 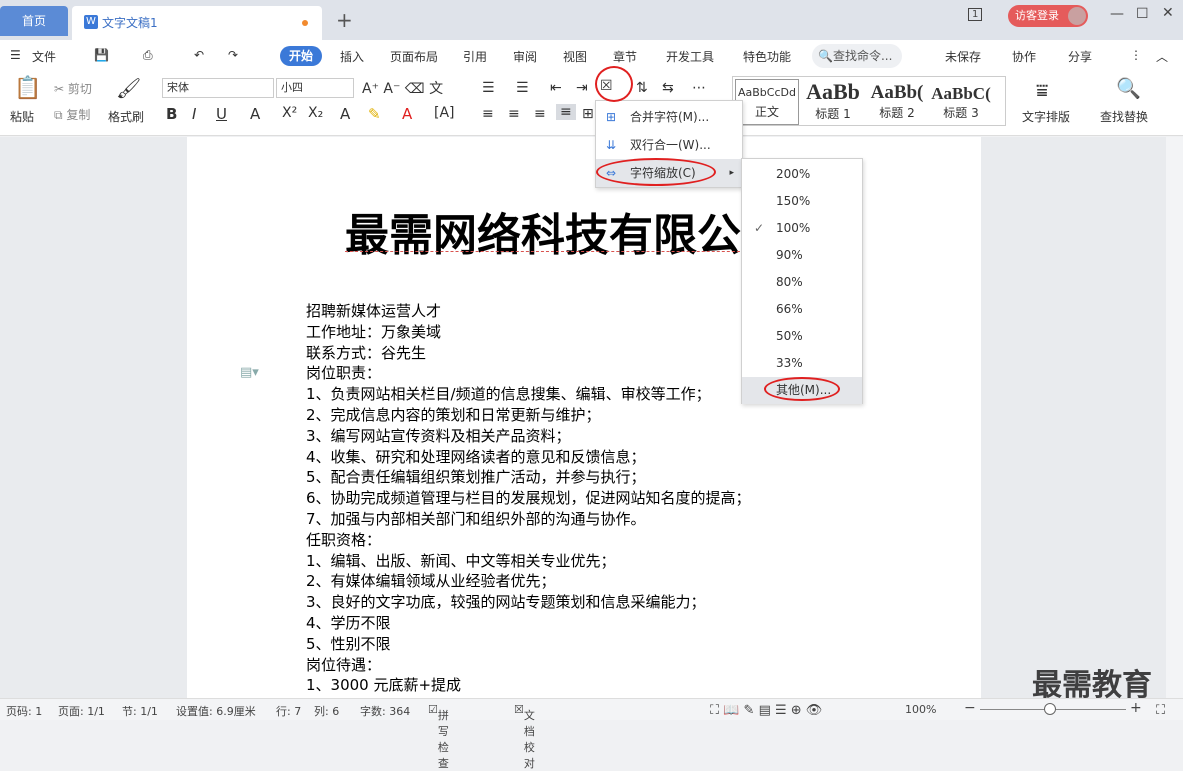 What do you see at coordinates (218, 88) in the screenshot?
I see `font-family-select: 宋体` at bounding box center [218, 88].